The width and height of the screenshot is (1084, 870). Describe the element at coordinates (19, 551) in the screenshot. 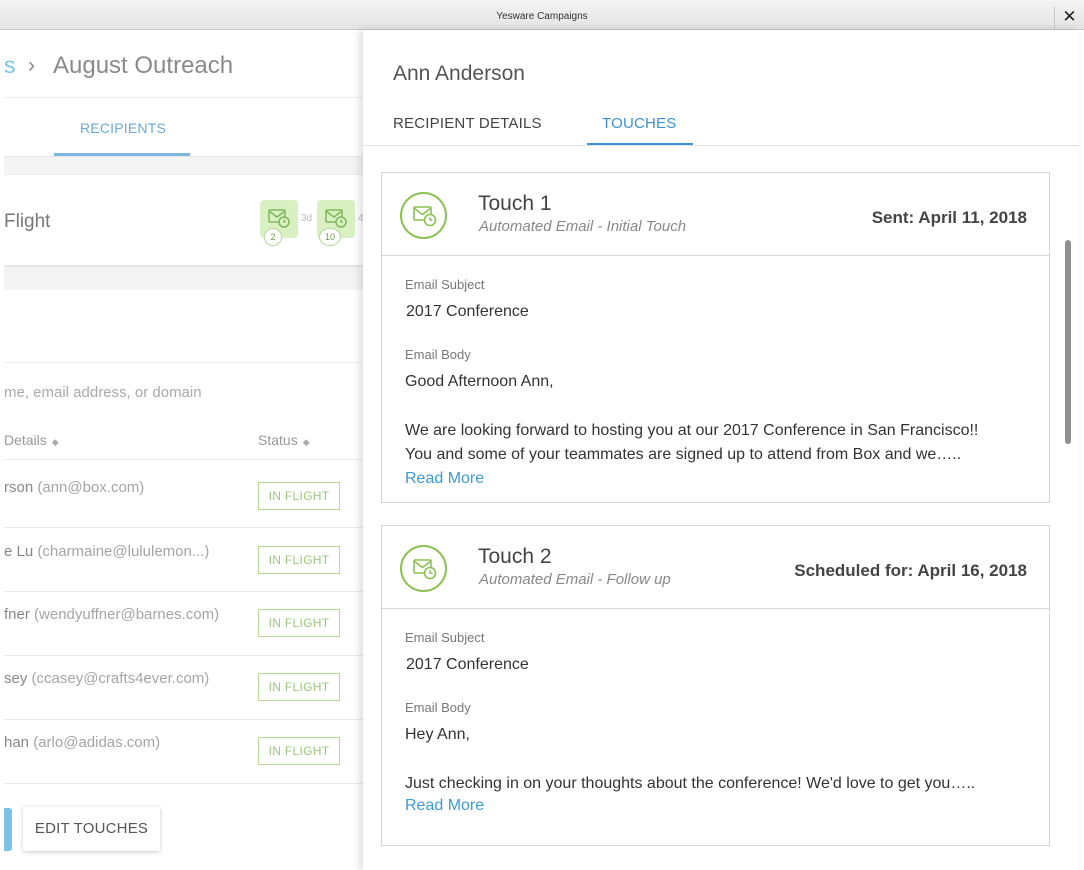

I see `recipient-name: e Lu` at that location.